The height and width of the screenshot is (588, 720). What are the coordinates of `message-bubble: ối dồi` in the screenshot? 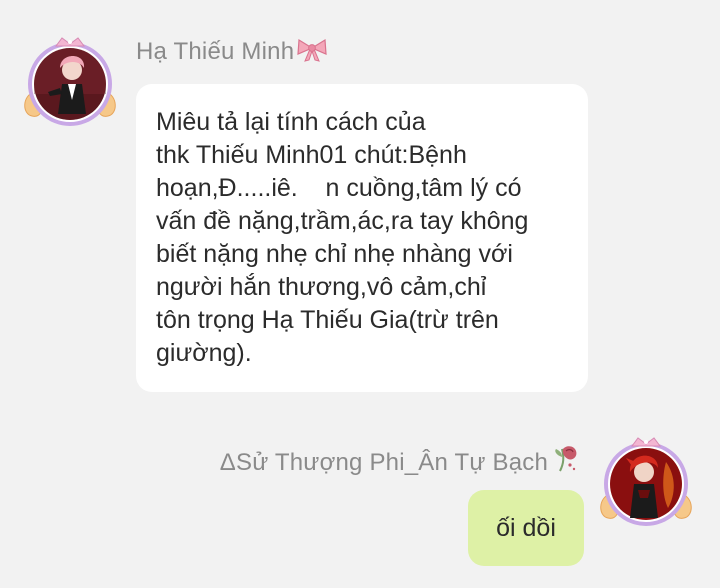 It's located at (526, 528).